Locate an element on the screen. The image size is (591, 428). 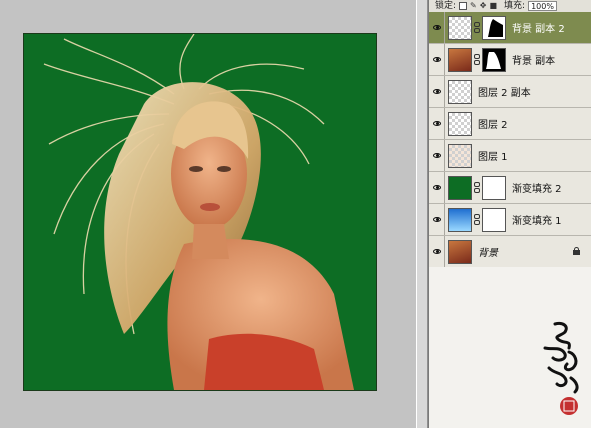
layer-row-bg-copy: 背景 副本 is located at coordinates (510, 60).